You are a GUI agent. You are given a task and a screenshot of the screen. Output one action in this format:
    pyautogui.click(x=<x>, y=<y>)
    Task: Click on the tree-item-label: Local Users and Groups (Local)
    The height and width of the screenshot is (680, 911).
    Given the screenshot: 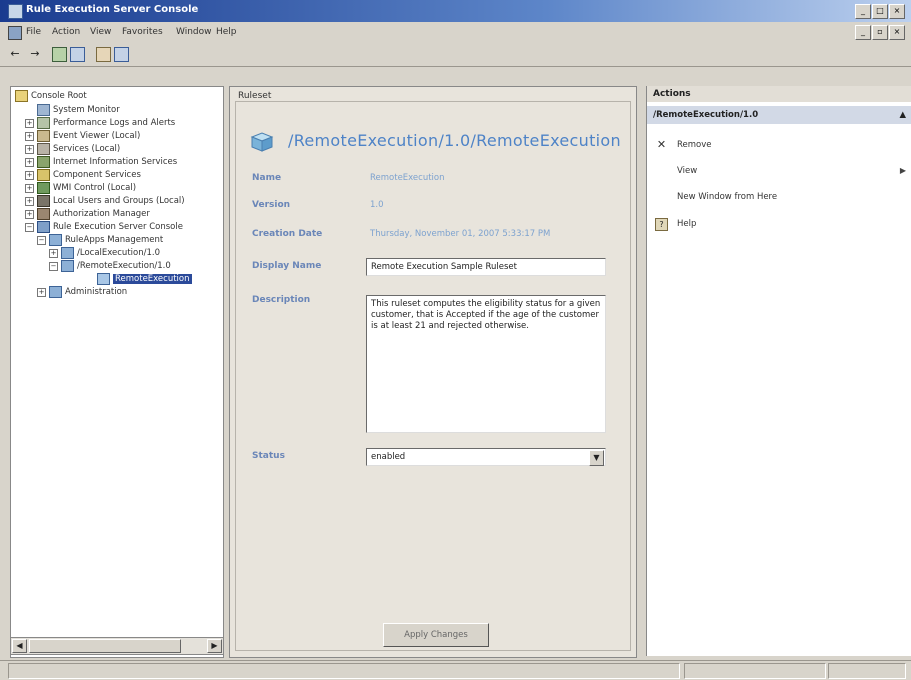 What is the action you would take?
    pyautogui.click(x=119, y=201)
    